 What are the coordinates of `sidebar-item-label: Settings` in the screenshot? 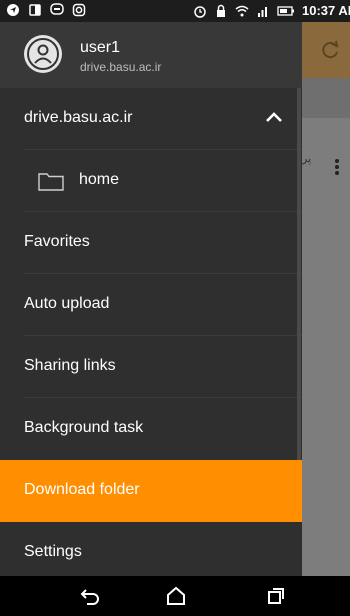 It's located at (53, 551).